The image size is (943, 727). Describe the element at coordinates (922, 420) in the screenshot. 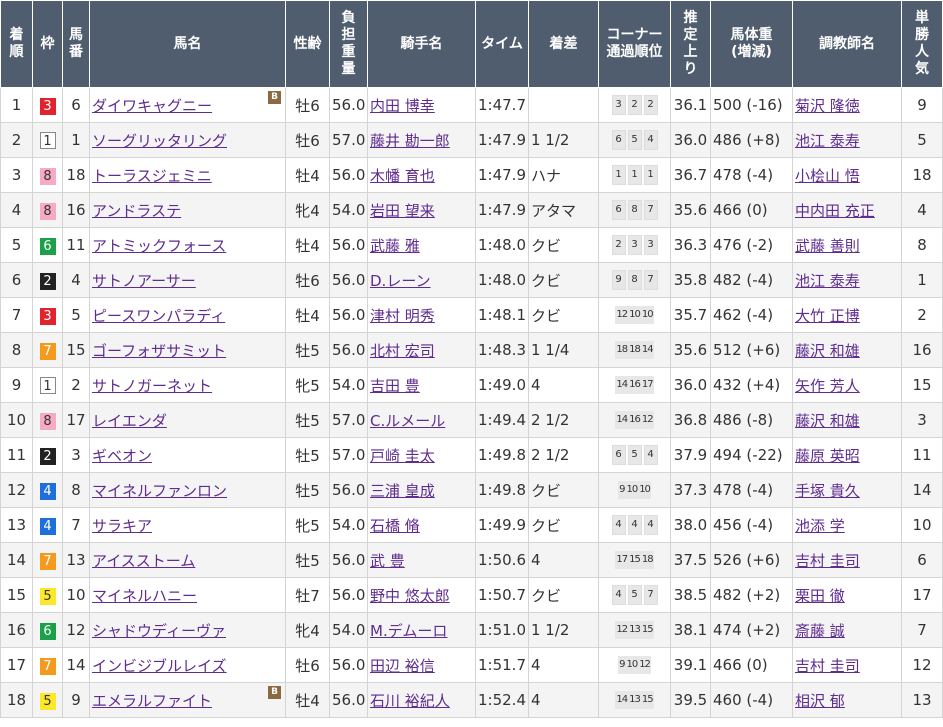

I see `pop-cell: 3` at that location.